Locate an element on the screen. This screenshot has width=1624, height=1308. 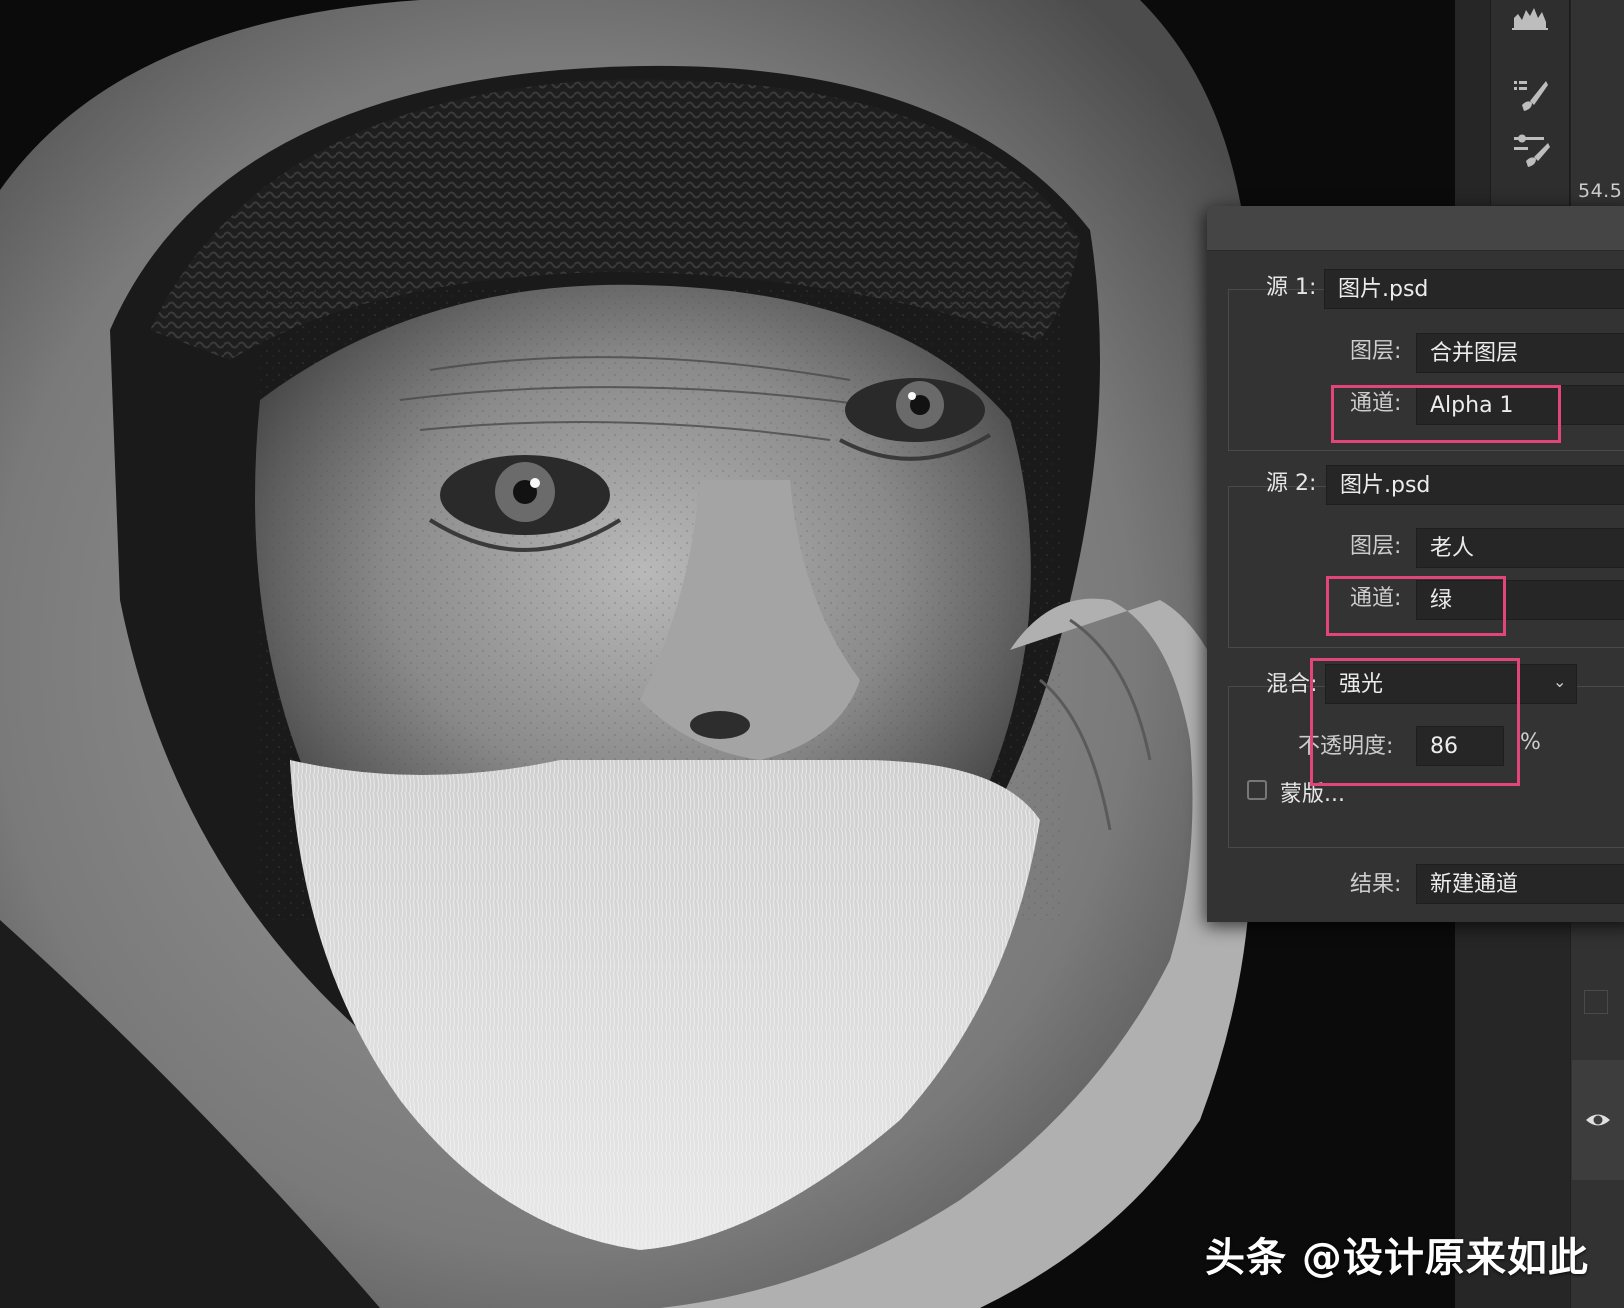
result-label: 结果: is located at coordinates (1376, 884).